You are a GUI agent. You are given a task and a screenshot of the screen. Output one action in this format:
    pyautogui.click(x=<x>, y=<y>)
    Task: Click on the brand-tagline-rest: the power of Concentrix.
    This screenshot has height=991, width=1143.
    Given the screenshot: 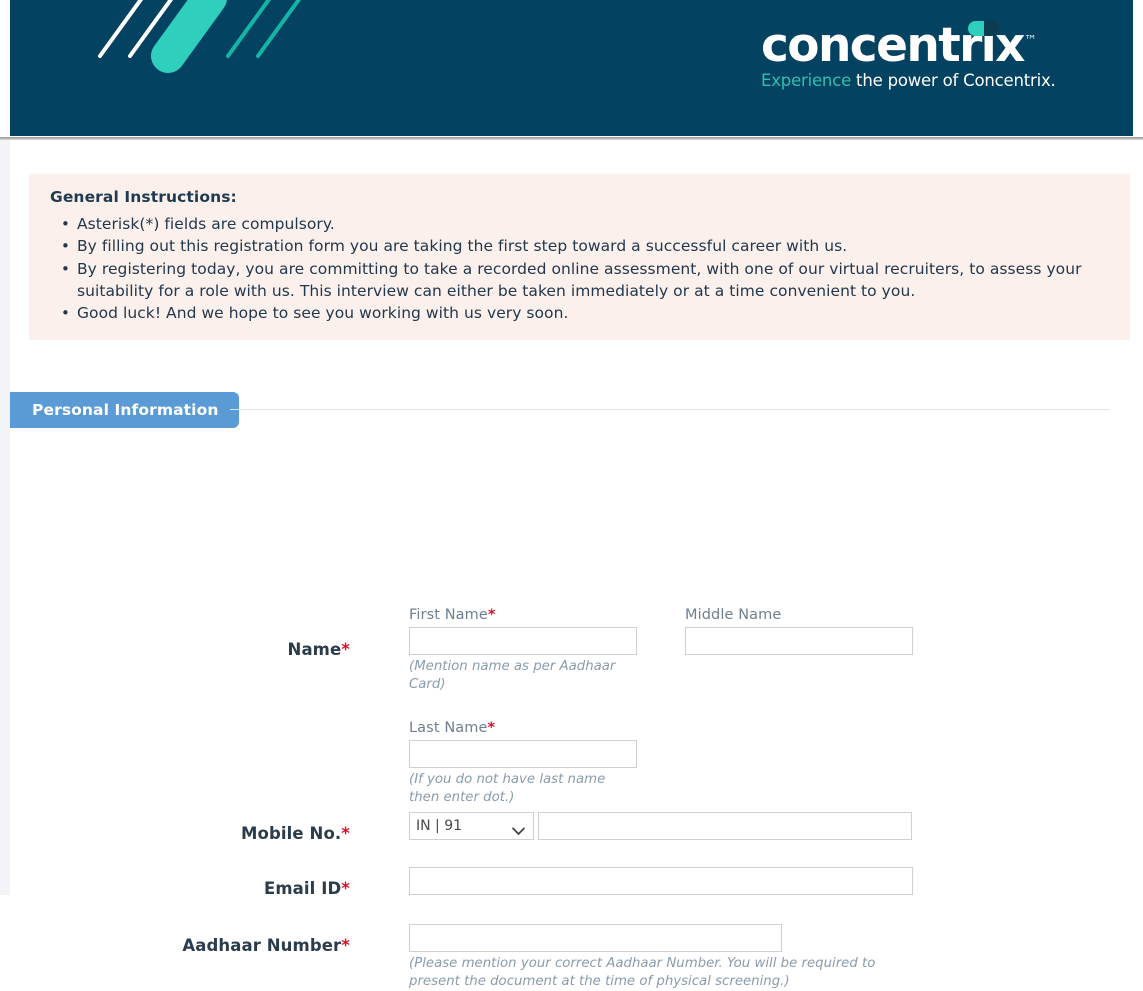 What is the action you would take?
    pyautogui.click(x=953, y=80)
    